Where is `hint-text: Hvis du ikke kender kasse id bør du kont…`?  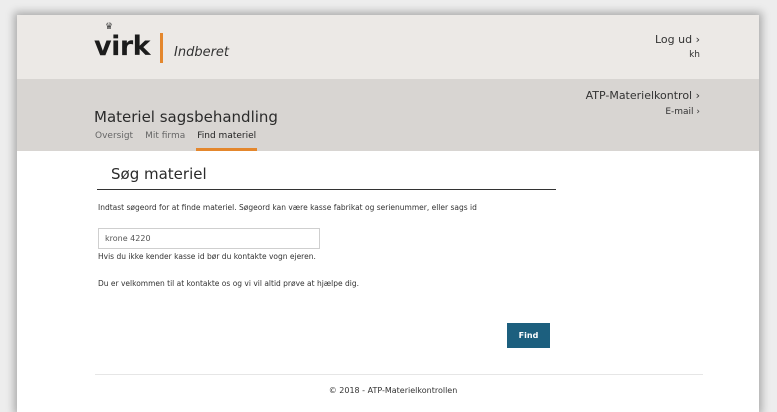 hint-text: Hvis du ikke kender kasse id bør du kont… is located at coordinates (207, 256).